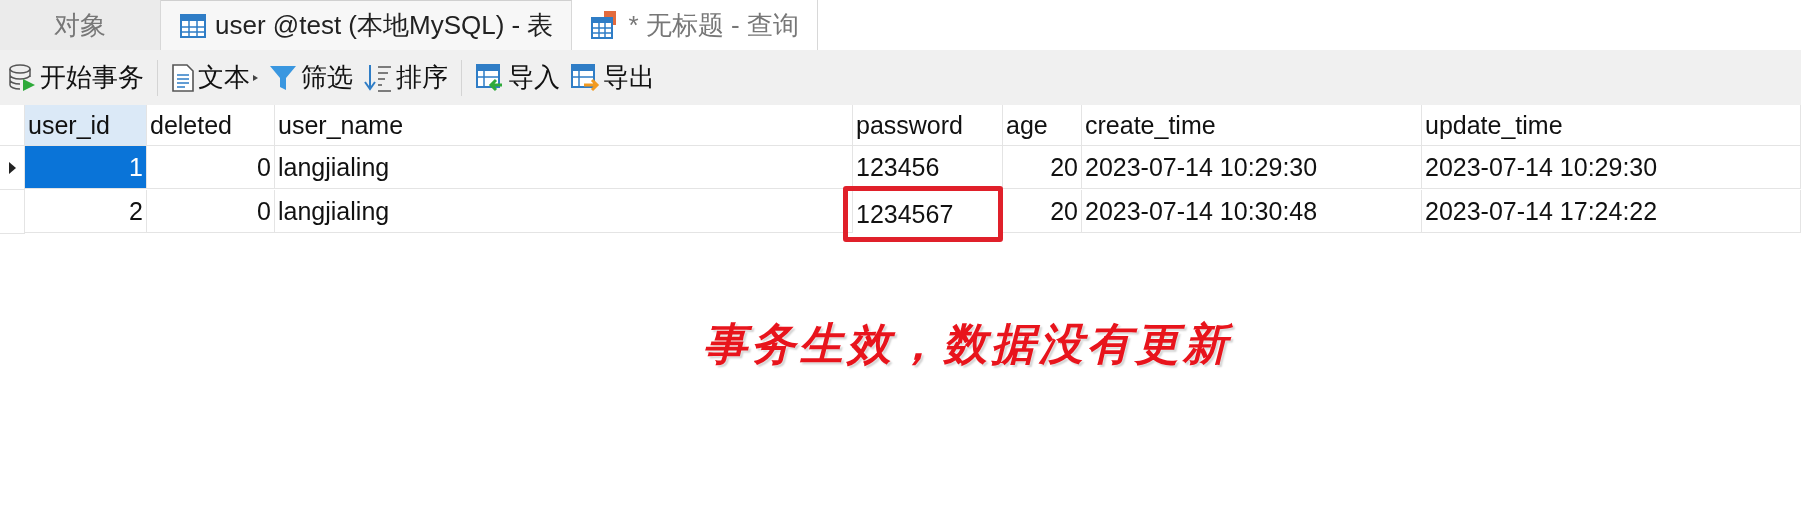 The height and width of the screenshot is (520, 1801). Describe the element at coordinates (517, 77) in the screenshot. I see `toolbar-button: 导入` at that location.